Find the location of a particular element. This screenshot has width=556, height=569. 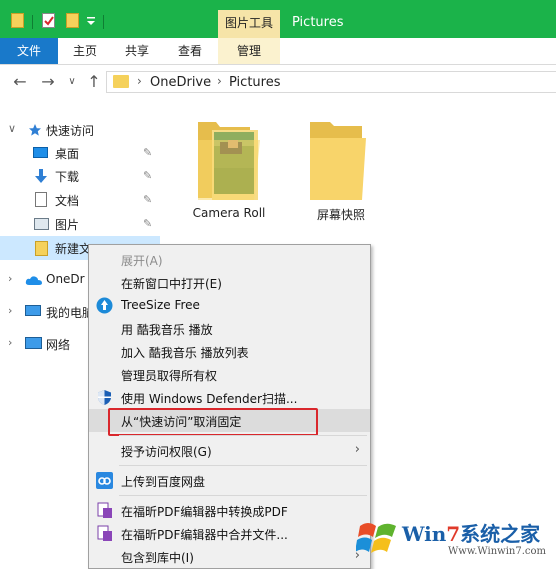

new-folder-icon is located at coordinates (72, 20).